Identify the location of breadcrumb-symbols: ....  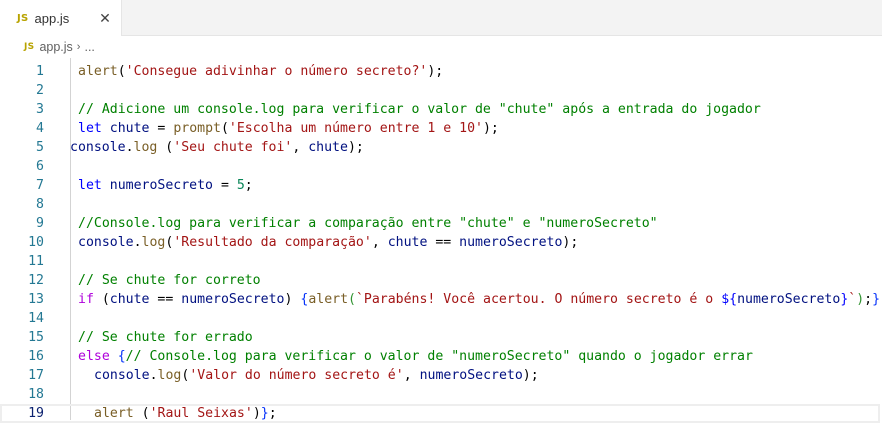
(89, 47).